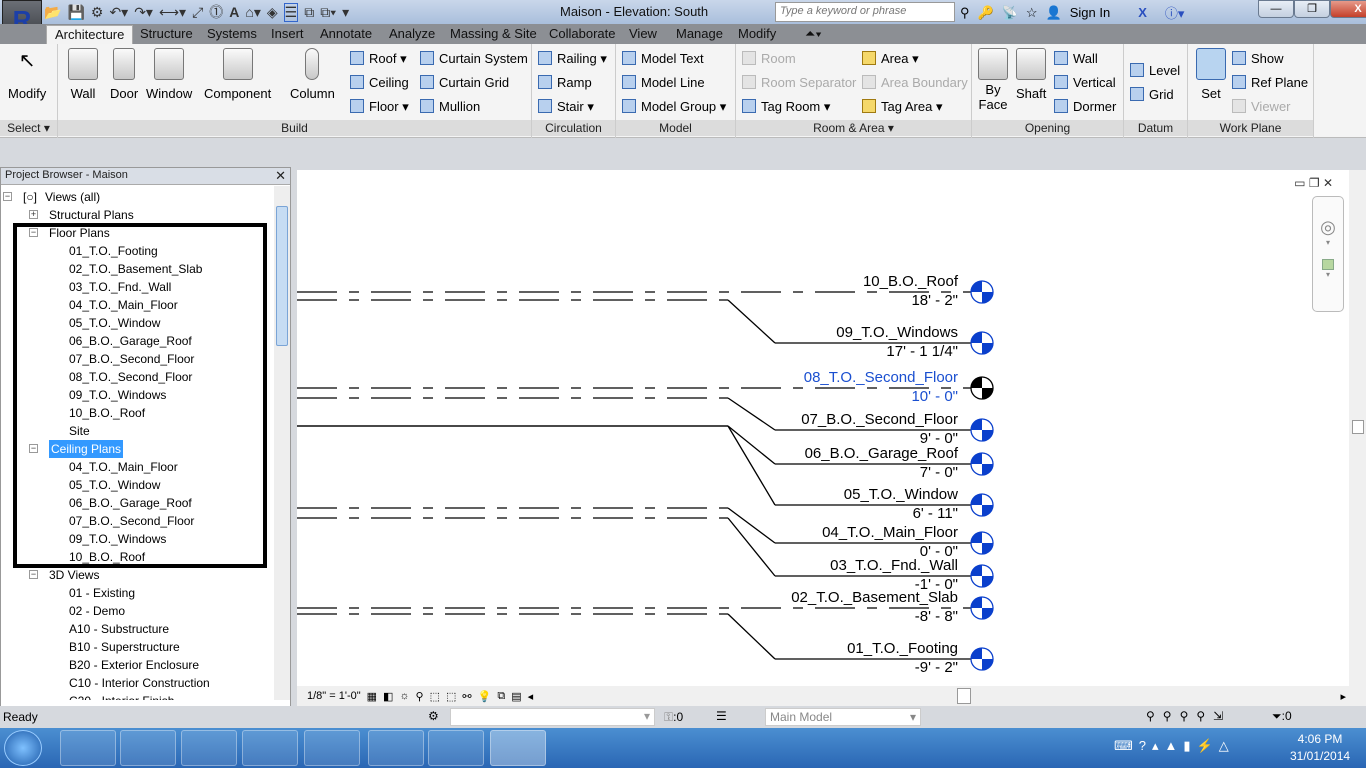 Image resolution: width=1366 pixels, height=768 pixels. Describe the element at coordinates (474, 58) in the screenshot. I see `curtain-system-button: Curtain System` at that location.